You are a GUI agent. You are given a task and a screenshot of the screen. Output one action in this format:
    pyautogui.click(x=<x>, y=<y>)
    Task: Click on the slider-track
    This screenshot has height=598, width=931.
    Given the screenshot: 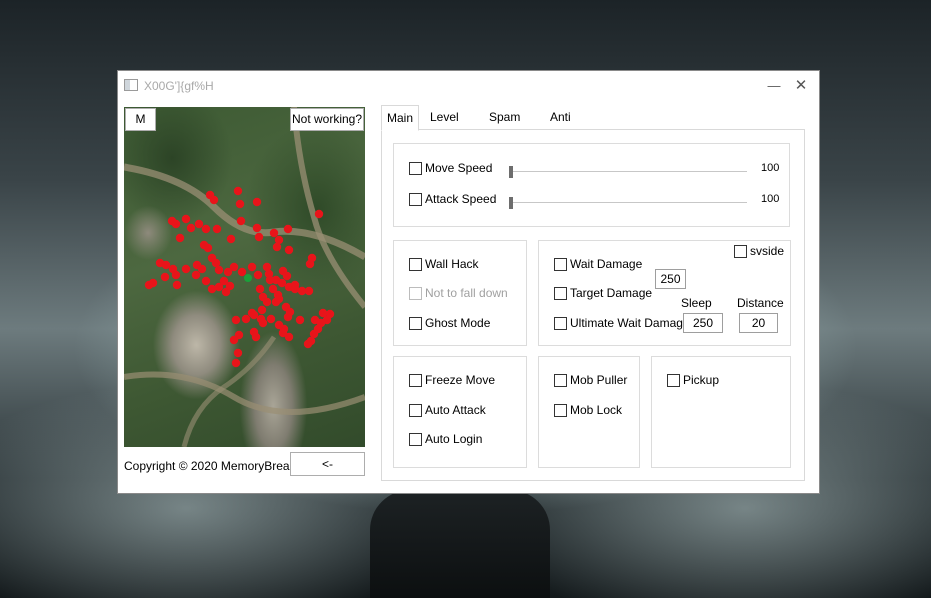 What is the action you would take?
    pyautogui.click(x=628, y=171)
    